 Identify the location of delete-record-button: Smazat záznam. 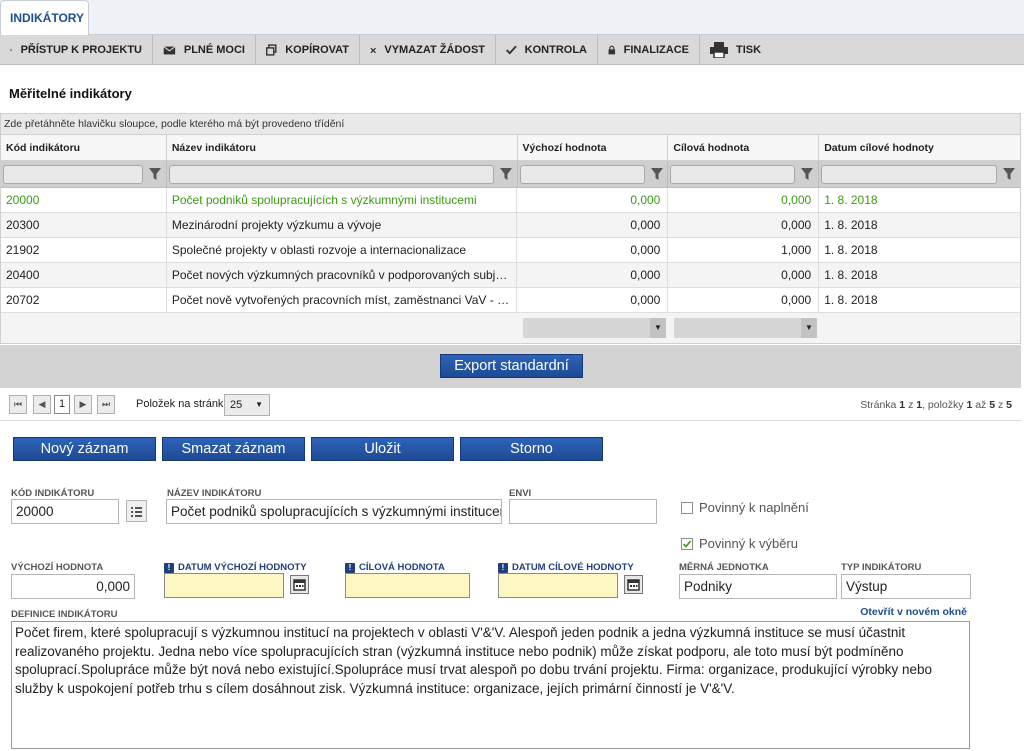
(233, 449).